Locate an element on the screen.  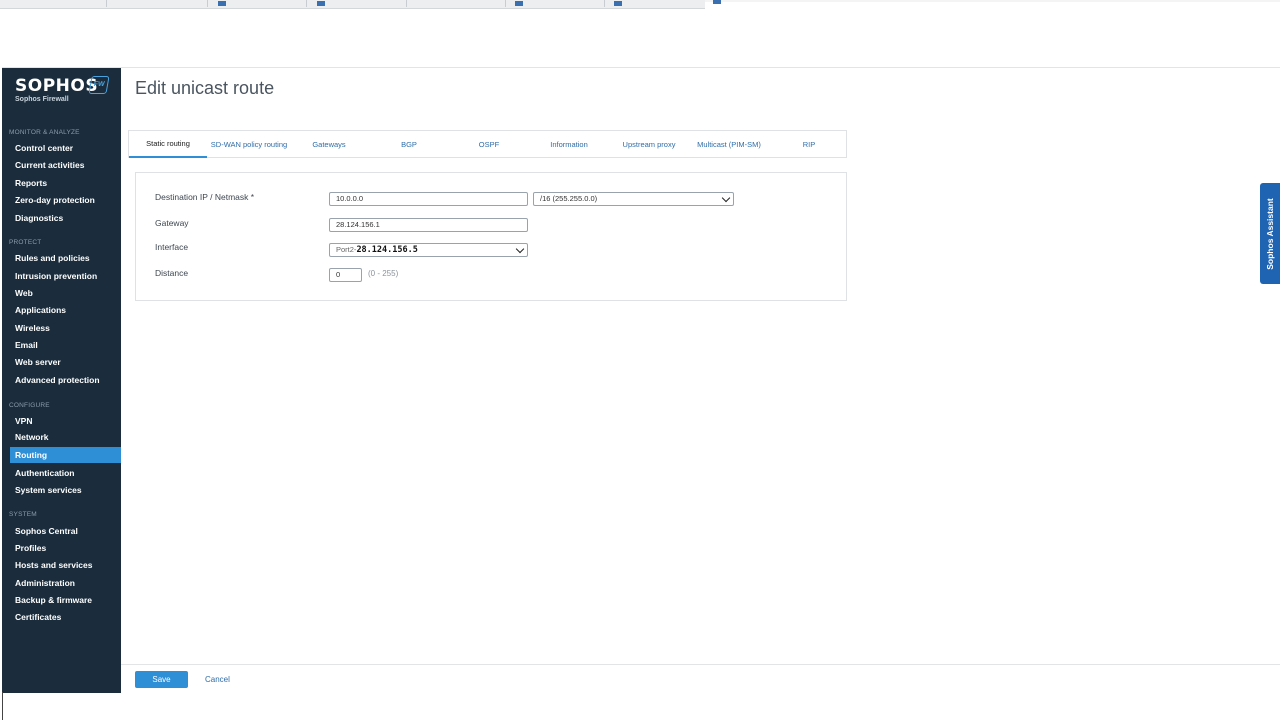
firewall-badge-icon: FW is located at coordinates (99, 85).